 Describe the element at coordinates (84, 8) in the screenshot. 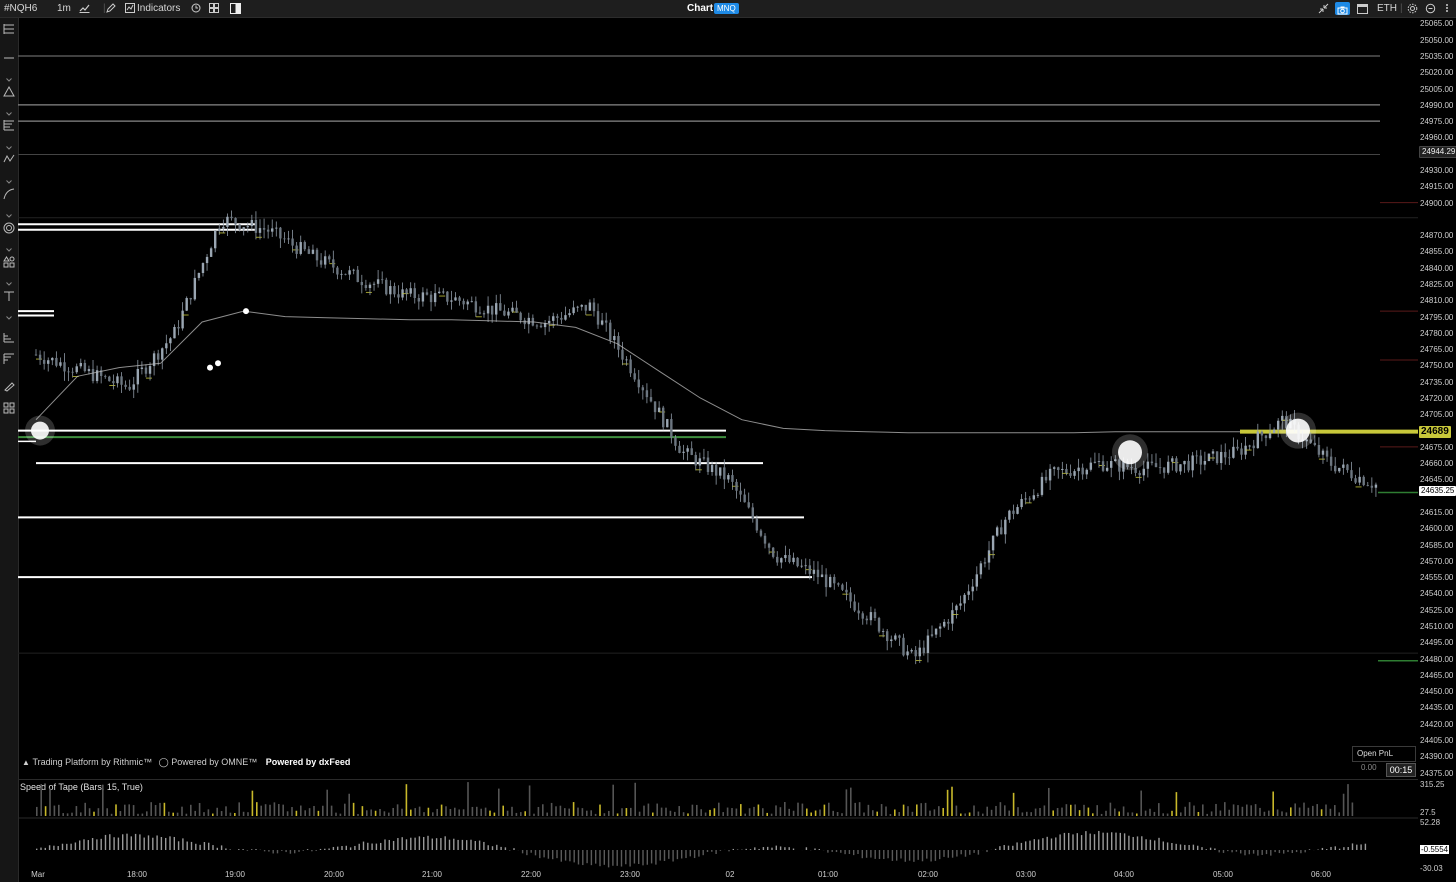

I see `chart-type-icon` at that location.